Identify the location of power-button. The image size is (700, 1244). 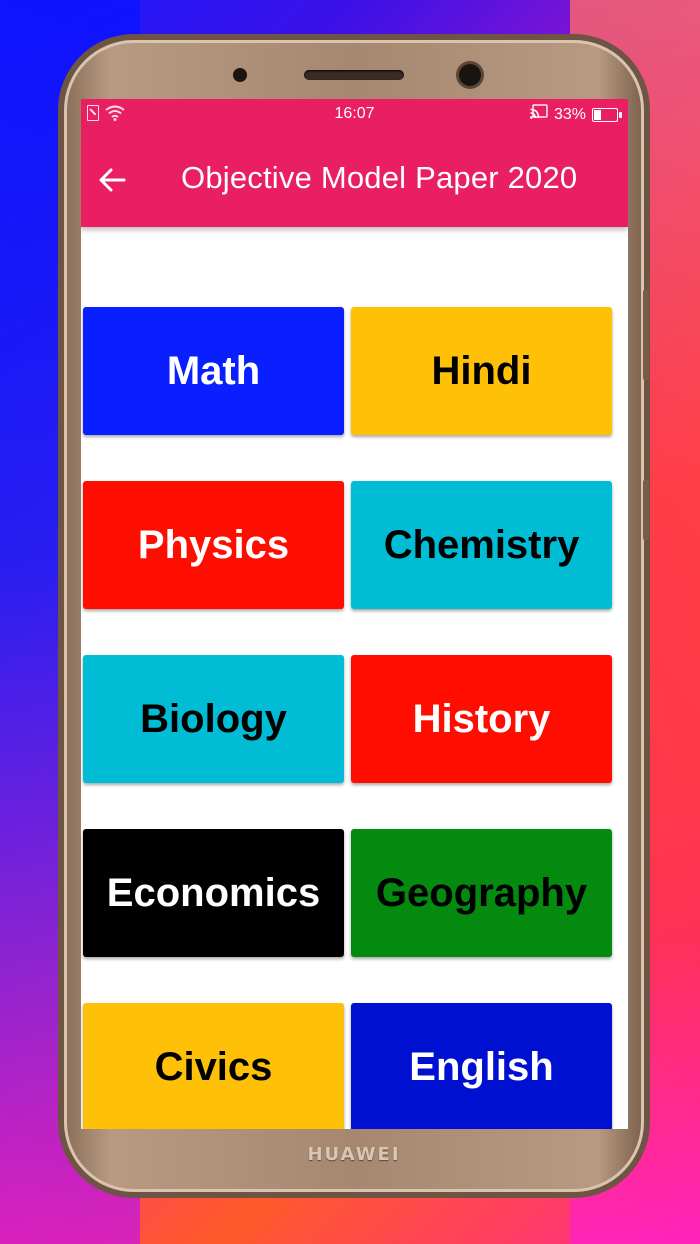
(646, 510).